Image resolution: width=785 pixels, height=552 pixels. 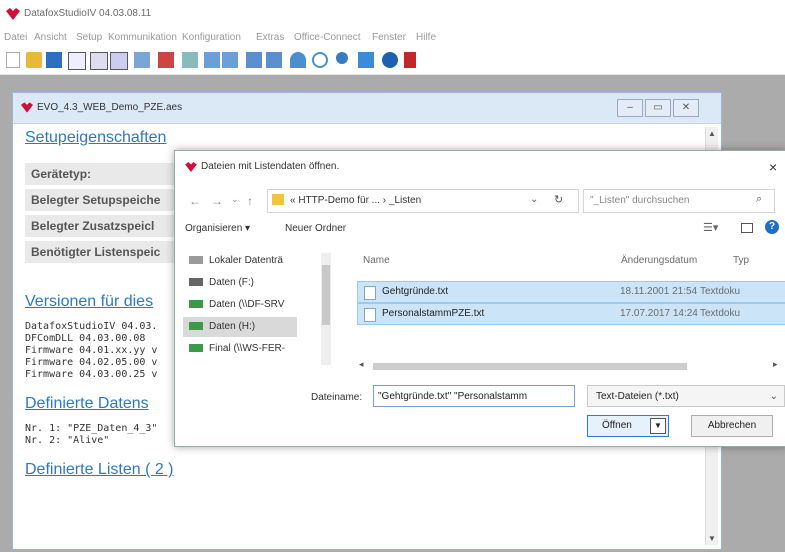 I want to click on scroll-right-icon: ▸, so click(x=775, y=364).